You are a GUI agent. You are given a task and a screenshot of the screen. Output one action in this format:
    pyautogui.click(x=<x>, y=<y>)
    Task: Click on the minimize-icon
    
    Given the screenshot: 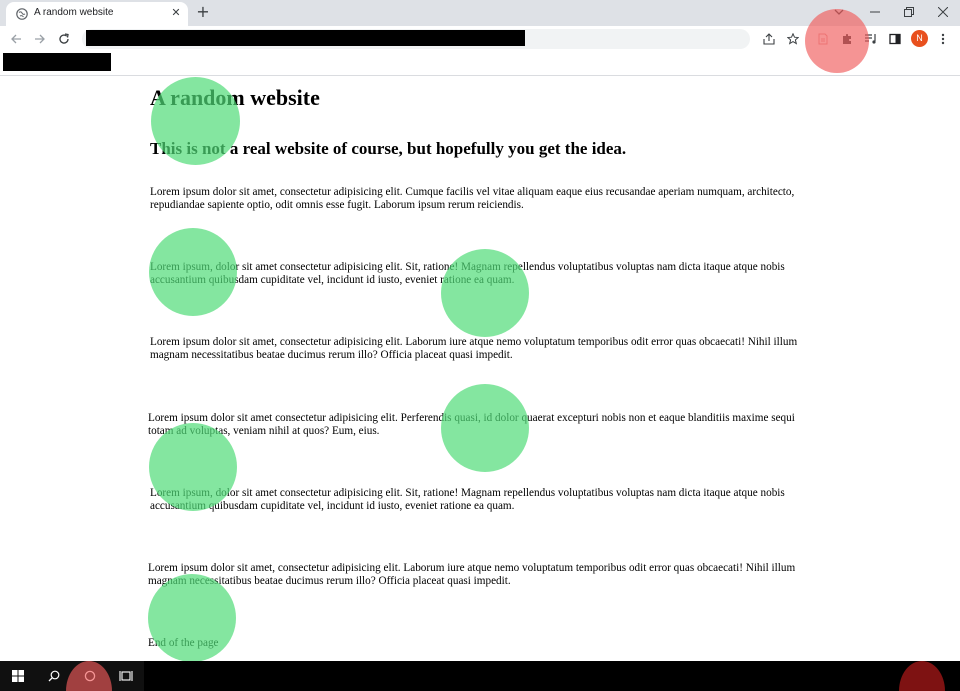 What is the action you would take?
    pyautogui.click(x=875, y=12)
    